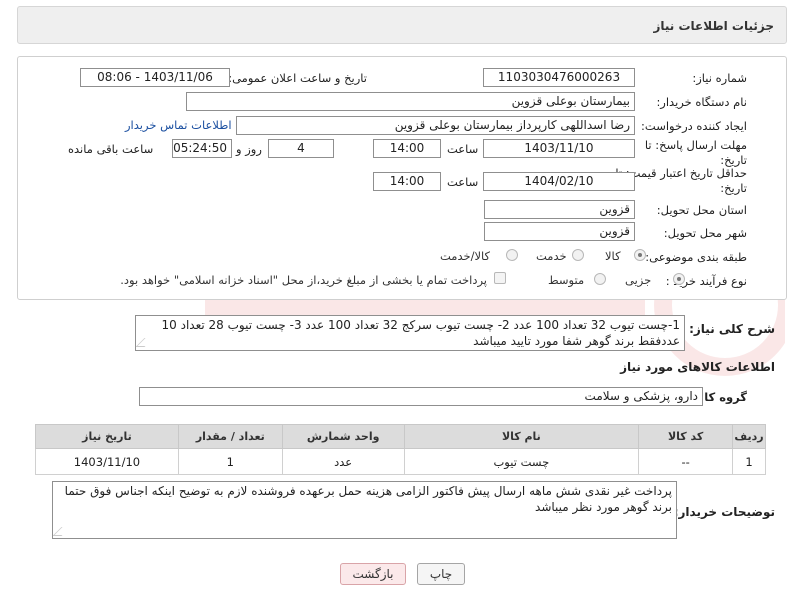 The image size is (789, 598). What do you see at coordinates (249, 149) in the screenshot?
I see `days-label: روز و` at bounding box center [249, 149].